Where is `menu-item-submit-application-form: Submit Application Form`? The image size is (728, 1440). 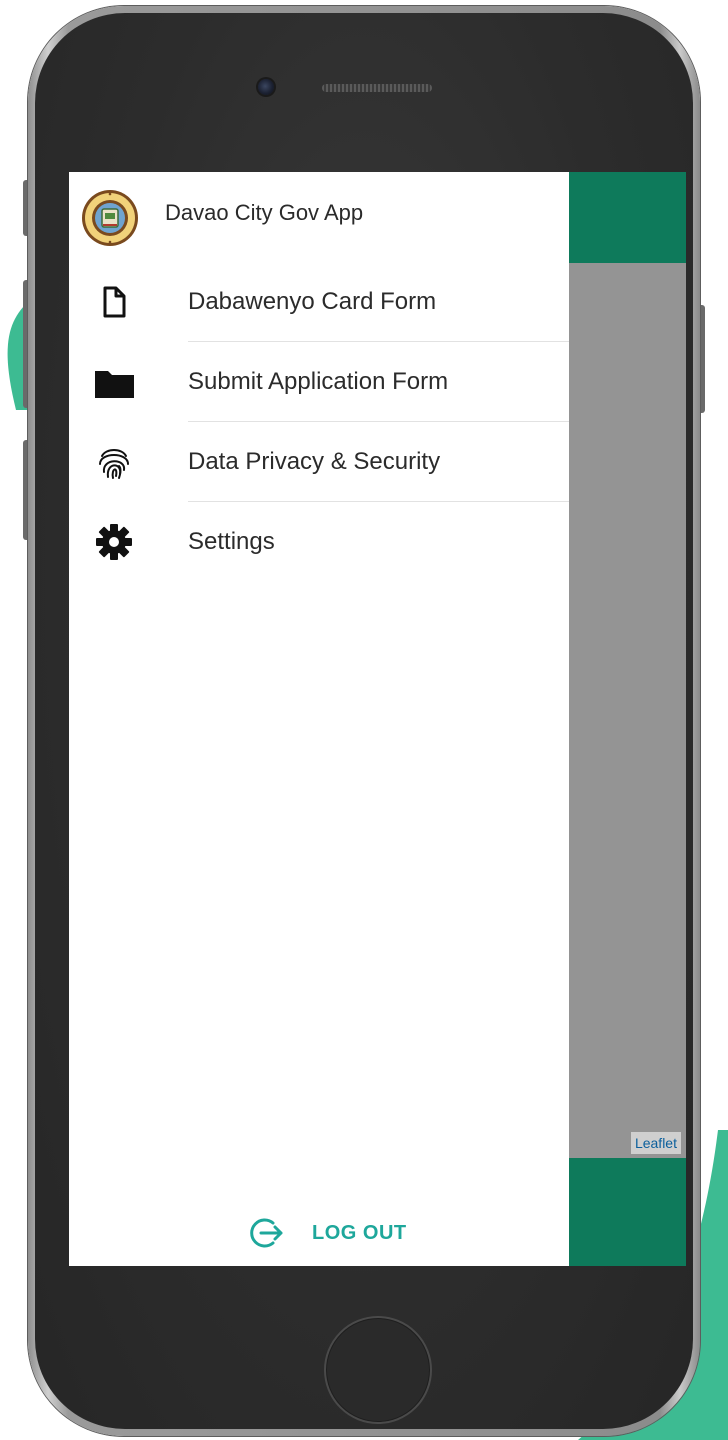 menu-item-submit-application-form: Submit Application Form is located at coordinates (319, 382).